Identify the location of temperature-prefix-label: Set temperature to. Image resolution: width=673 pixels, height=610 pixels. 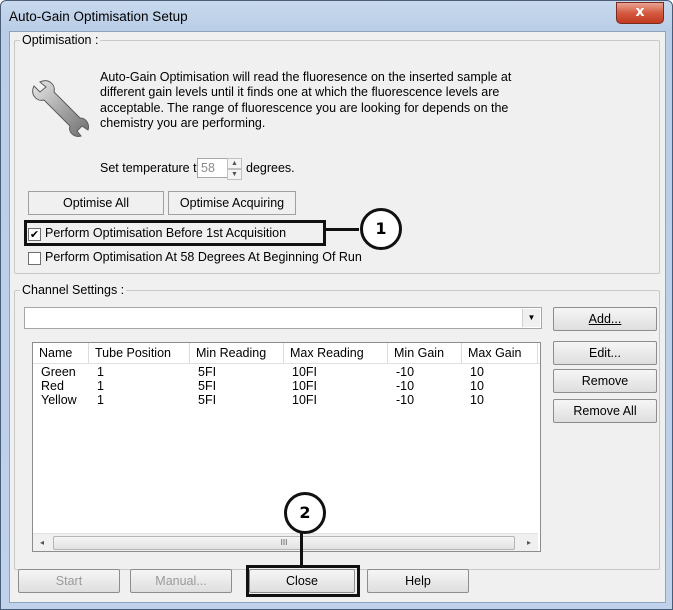
(152, 168).